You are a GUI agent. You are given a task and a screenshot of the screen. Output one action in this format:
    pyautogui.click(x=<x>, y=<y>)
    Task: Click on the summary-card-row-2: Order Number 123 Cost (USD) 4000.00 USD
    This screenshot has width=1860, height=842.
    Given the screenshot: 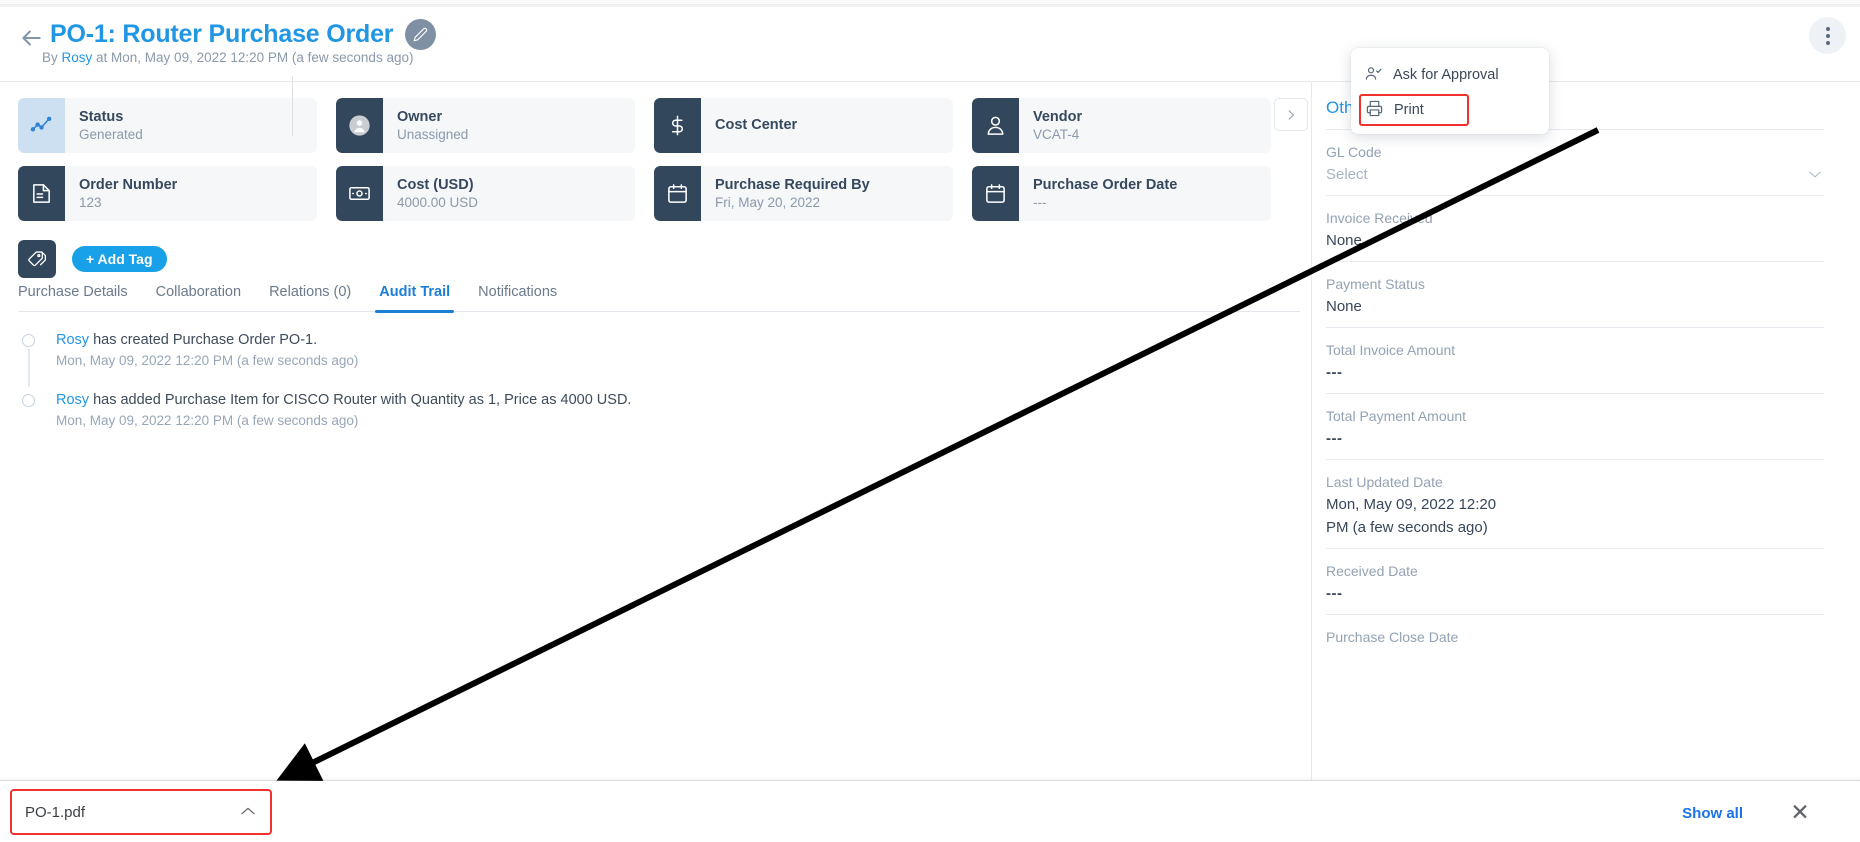 What is the action you would take?
    pyautogui.click(x=658, y=193)
    